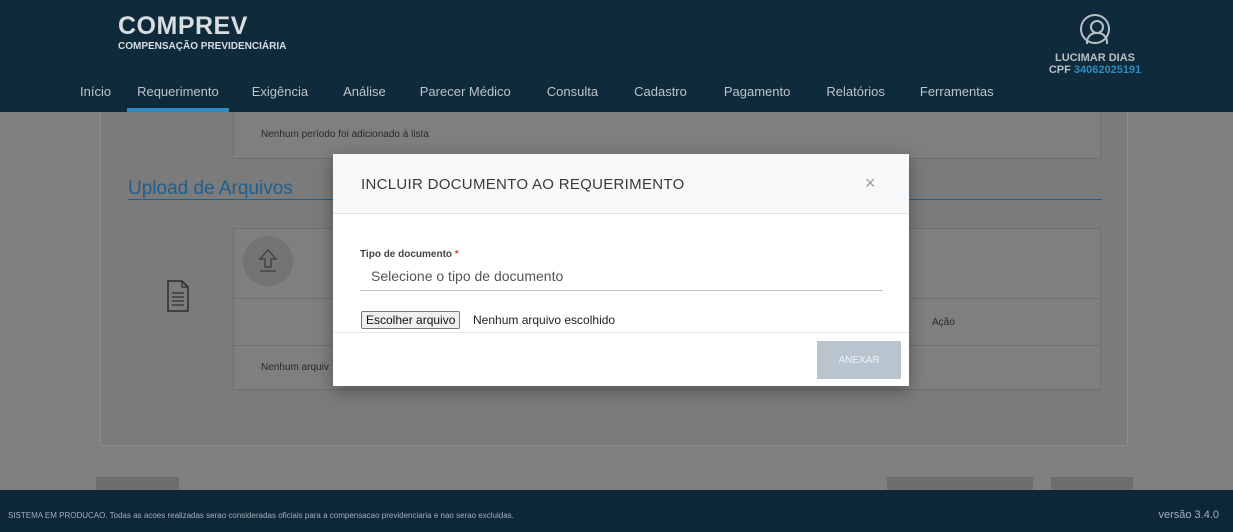  What do you see at coordinates (345, 134) in the screenshot?
I see `period-empty-text: Nenhum período foi adicionado à lista` at bounding box center [345, 134].